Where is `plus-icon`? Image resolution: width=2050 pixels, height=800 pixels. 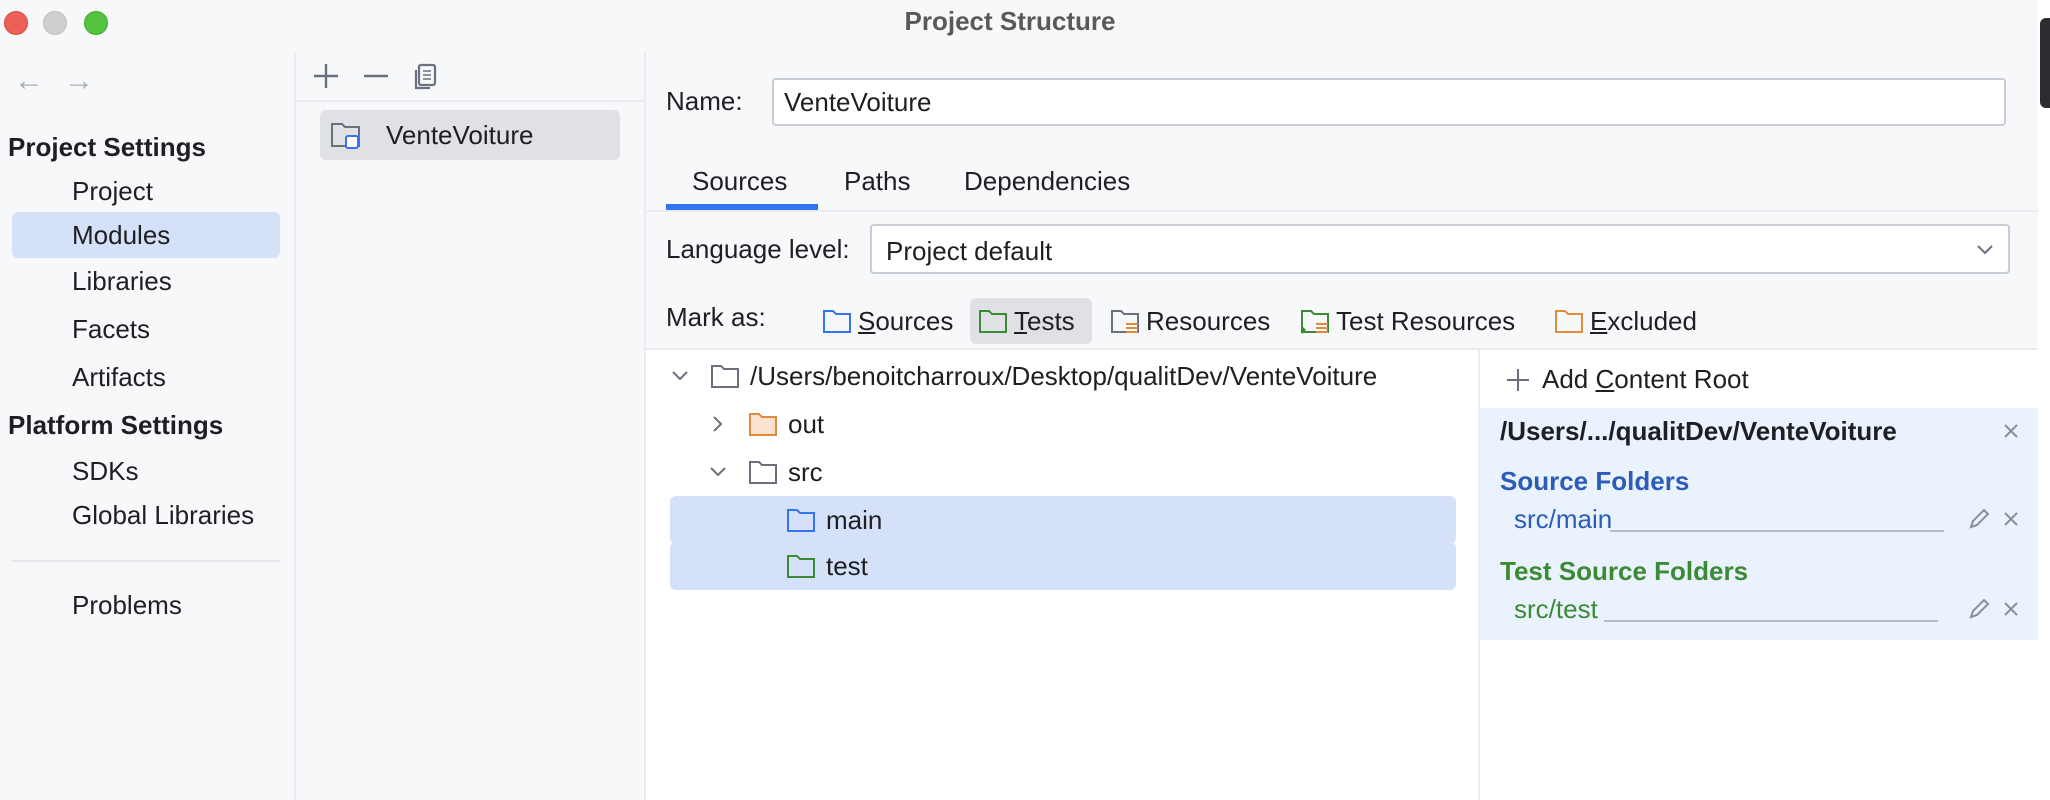
plus-icon is located at coordinates (1518, 380).